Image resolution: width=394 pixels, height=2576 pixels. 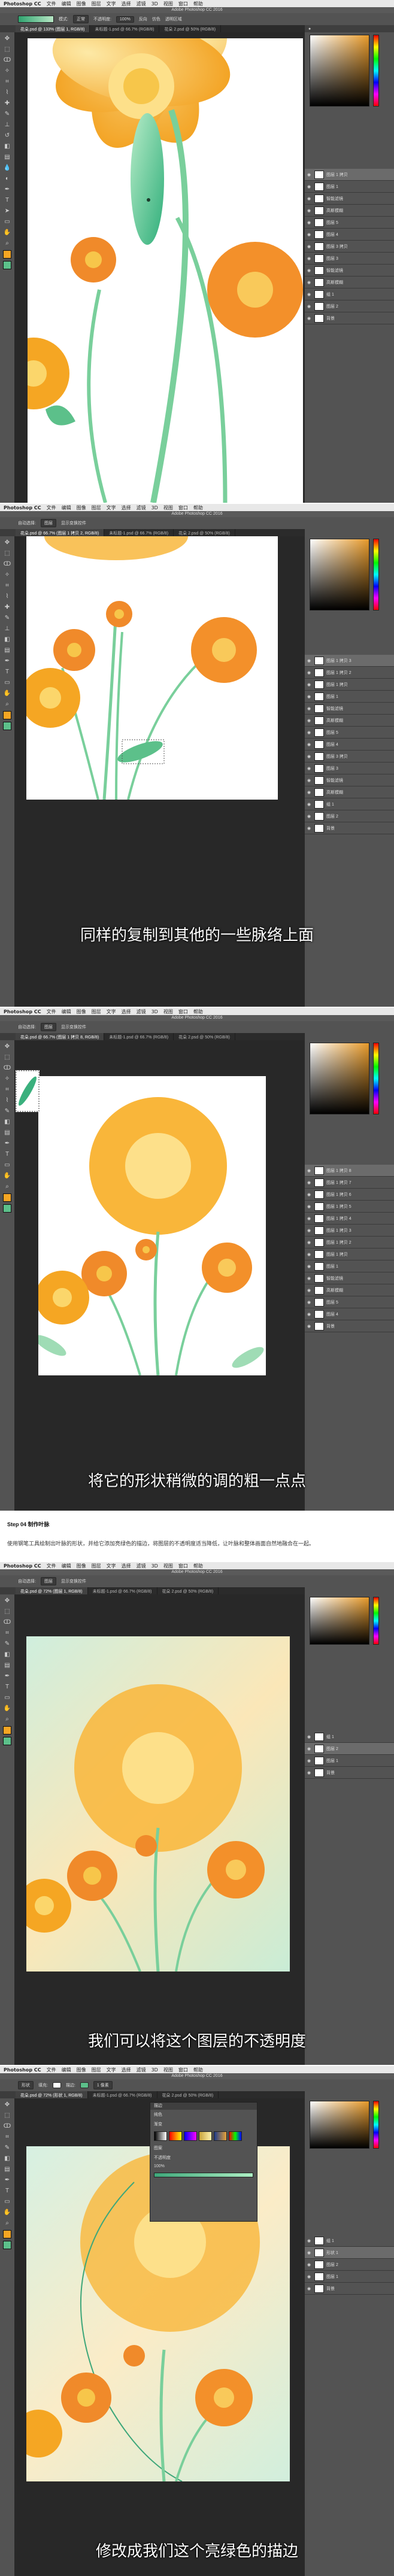 What do you see at coordinates (198, 4) in the screenshot?
I see `menu-help: 帮助` at bounding box center [198, 4].